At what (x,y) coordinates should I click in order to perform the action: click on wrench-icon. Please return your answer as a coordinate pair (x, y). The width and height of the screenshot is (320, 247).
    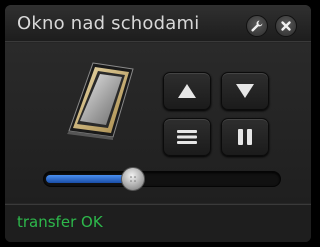
    Looking at the image, I should click on (257, 26).